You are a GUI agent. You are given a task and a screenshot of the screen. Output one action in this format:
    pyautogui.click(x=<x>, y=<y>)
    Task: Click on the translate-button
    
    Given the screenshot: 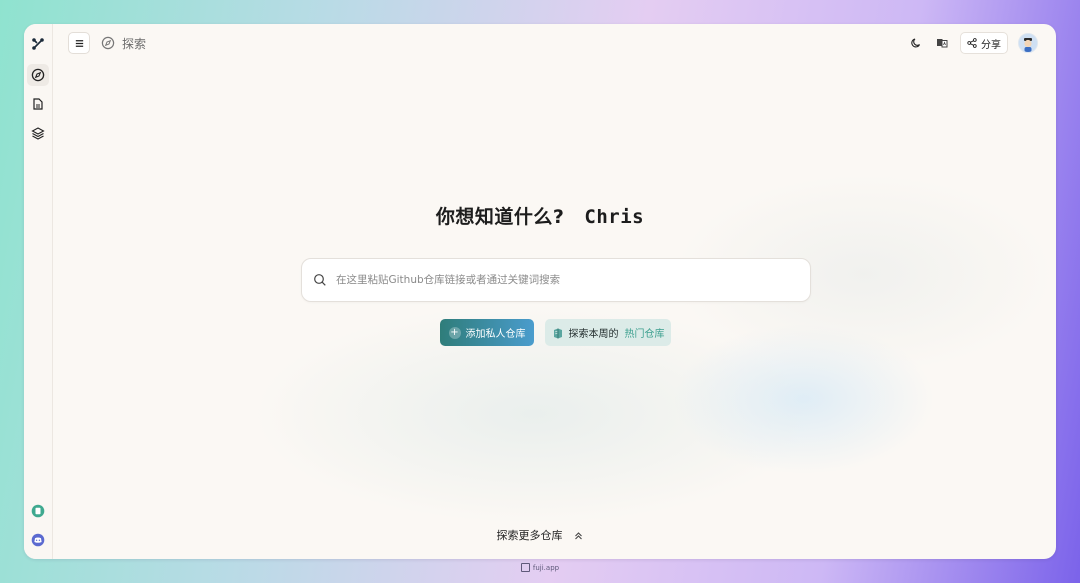 What is the action you would take?
    pyautogui.click(x=942, y=43)
    